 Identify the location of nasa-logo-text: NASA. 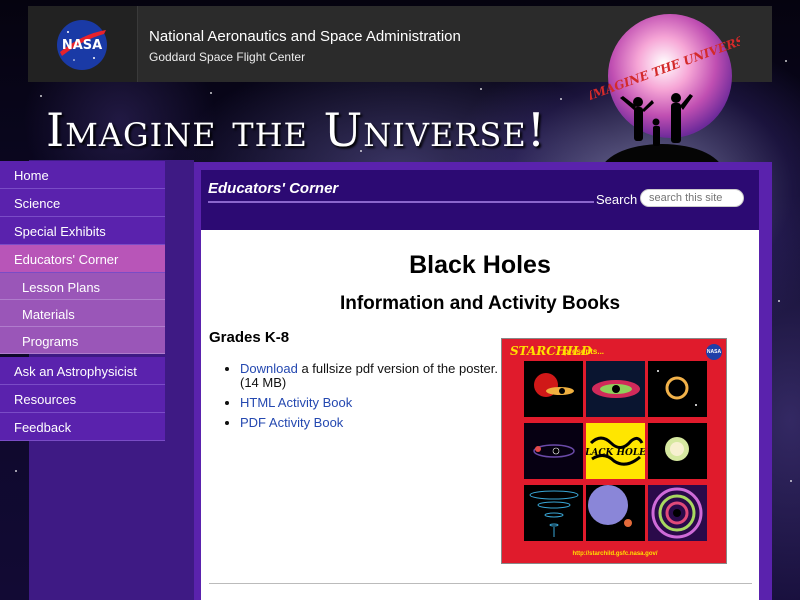
(82, 45).